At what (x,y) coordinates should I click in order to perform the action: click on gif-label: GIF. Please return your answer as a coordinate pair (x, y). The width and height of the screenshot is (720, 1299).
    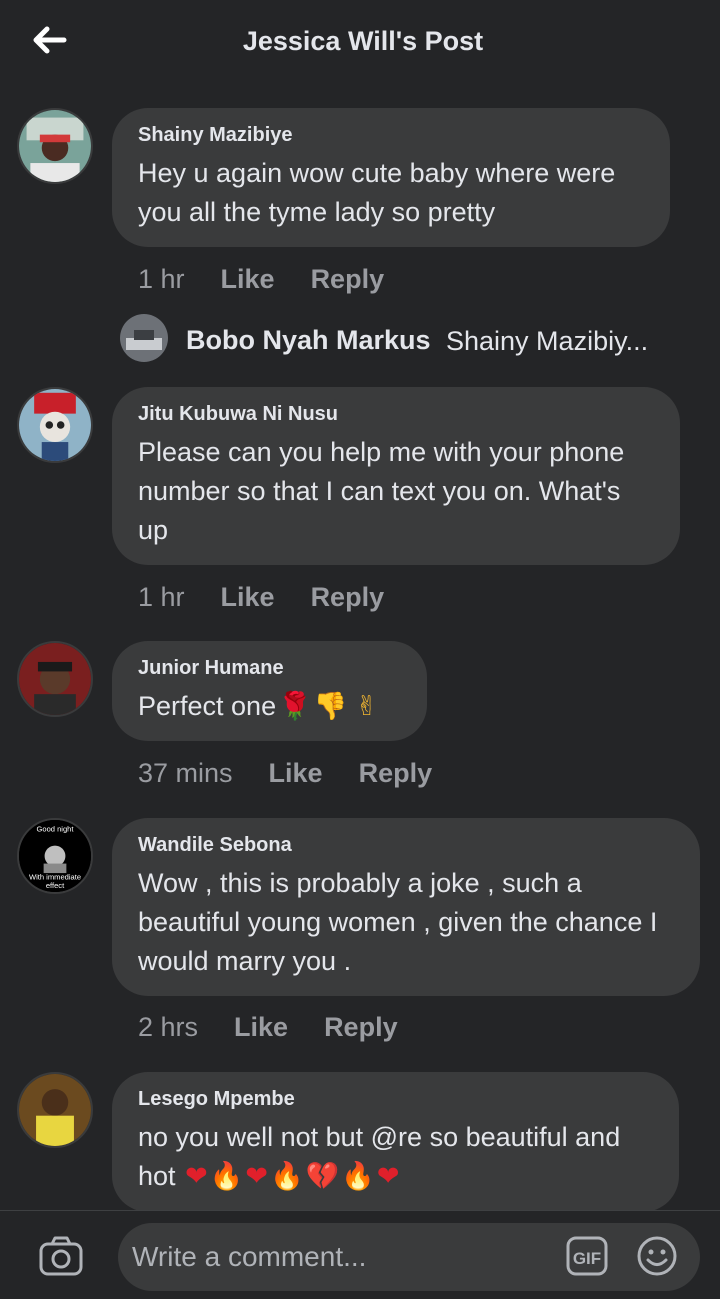
    Looking at the image, I should click on (587, 1258).